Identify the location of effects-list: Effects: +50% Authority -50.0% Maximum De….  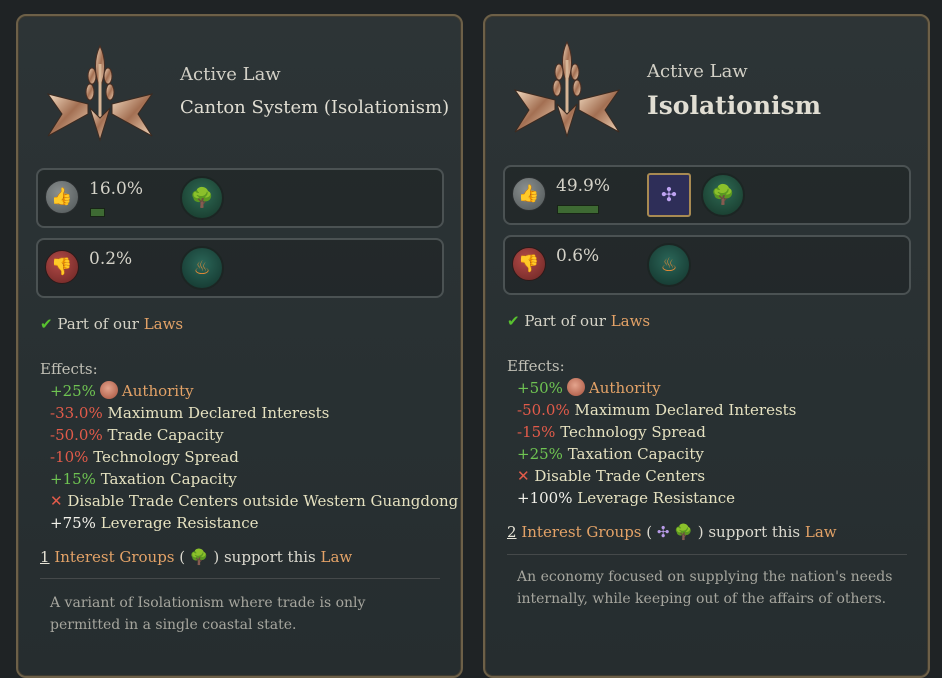
(651, 432).